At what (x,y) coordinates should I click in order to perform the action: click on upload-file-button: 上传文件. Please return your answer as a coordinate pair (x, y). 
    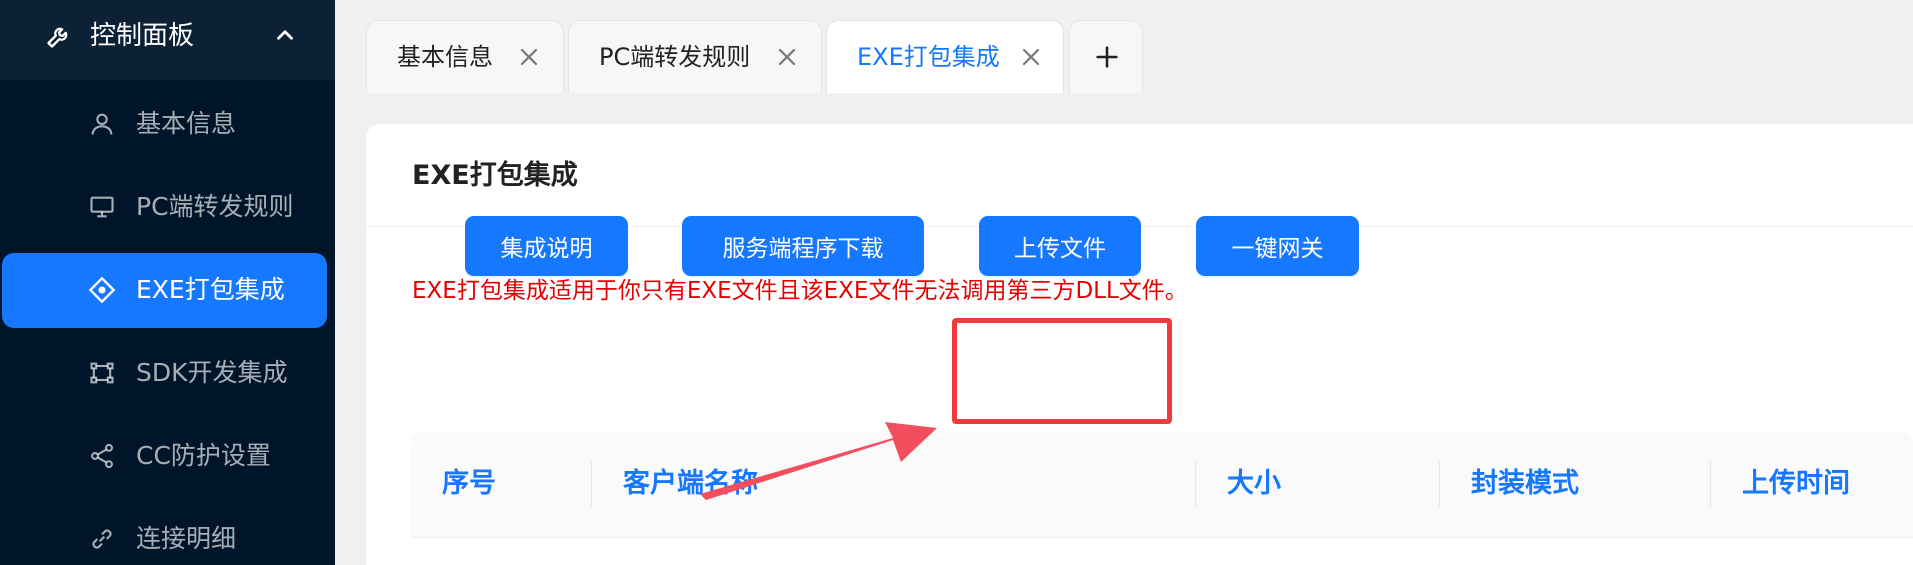
    Looking at the image, I should click on (1060, 246).